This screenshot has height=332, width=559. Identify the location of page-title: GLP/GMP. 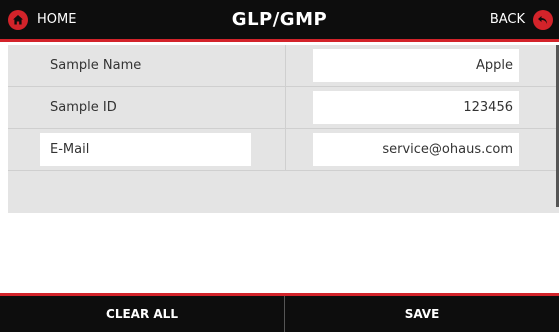
(279, 19).